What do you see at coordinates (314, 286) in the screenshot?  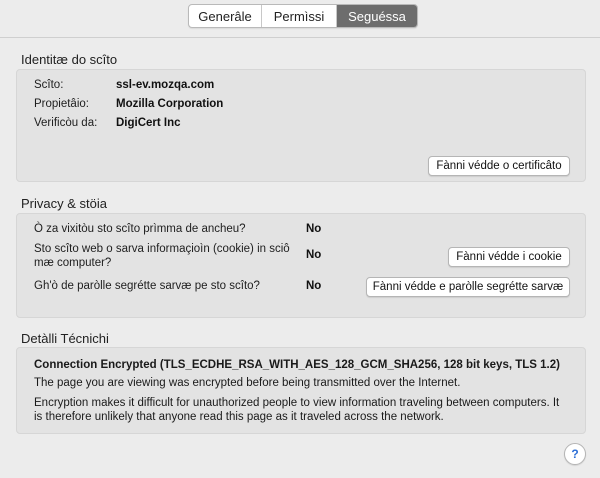 I see `passwords-value: No` at bounding box center [314, 286].